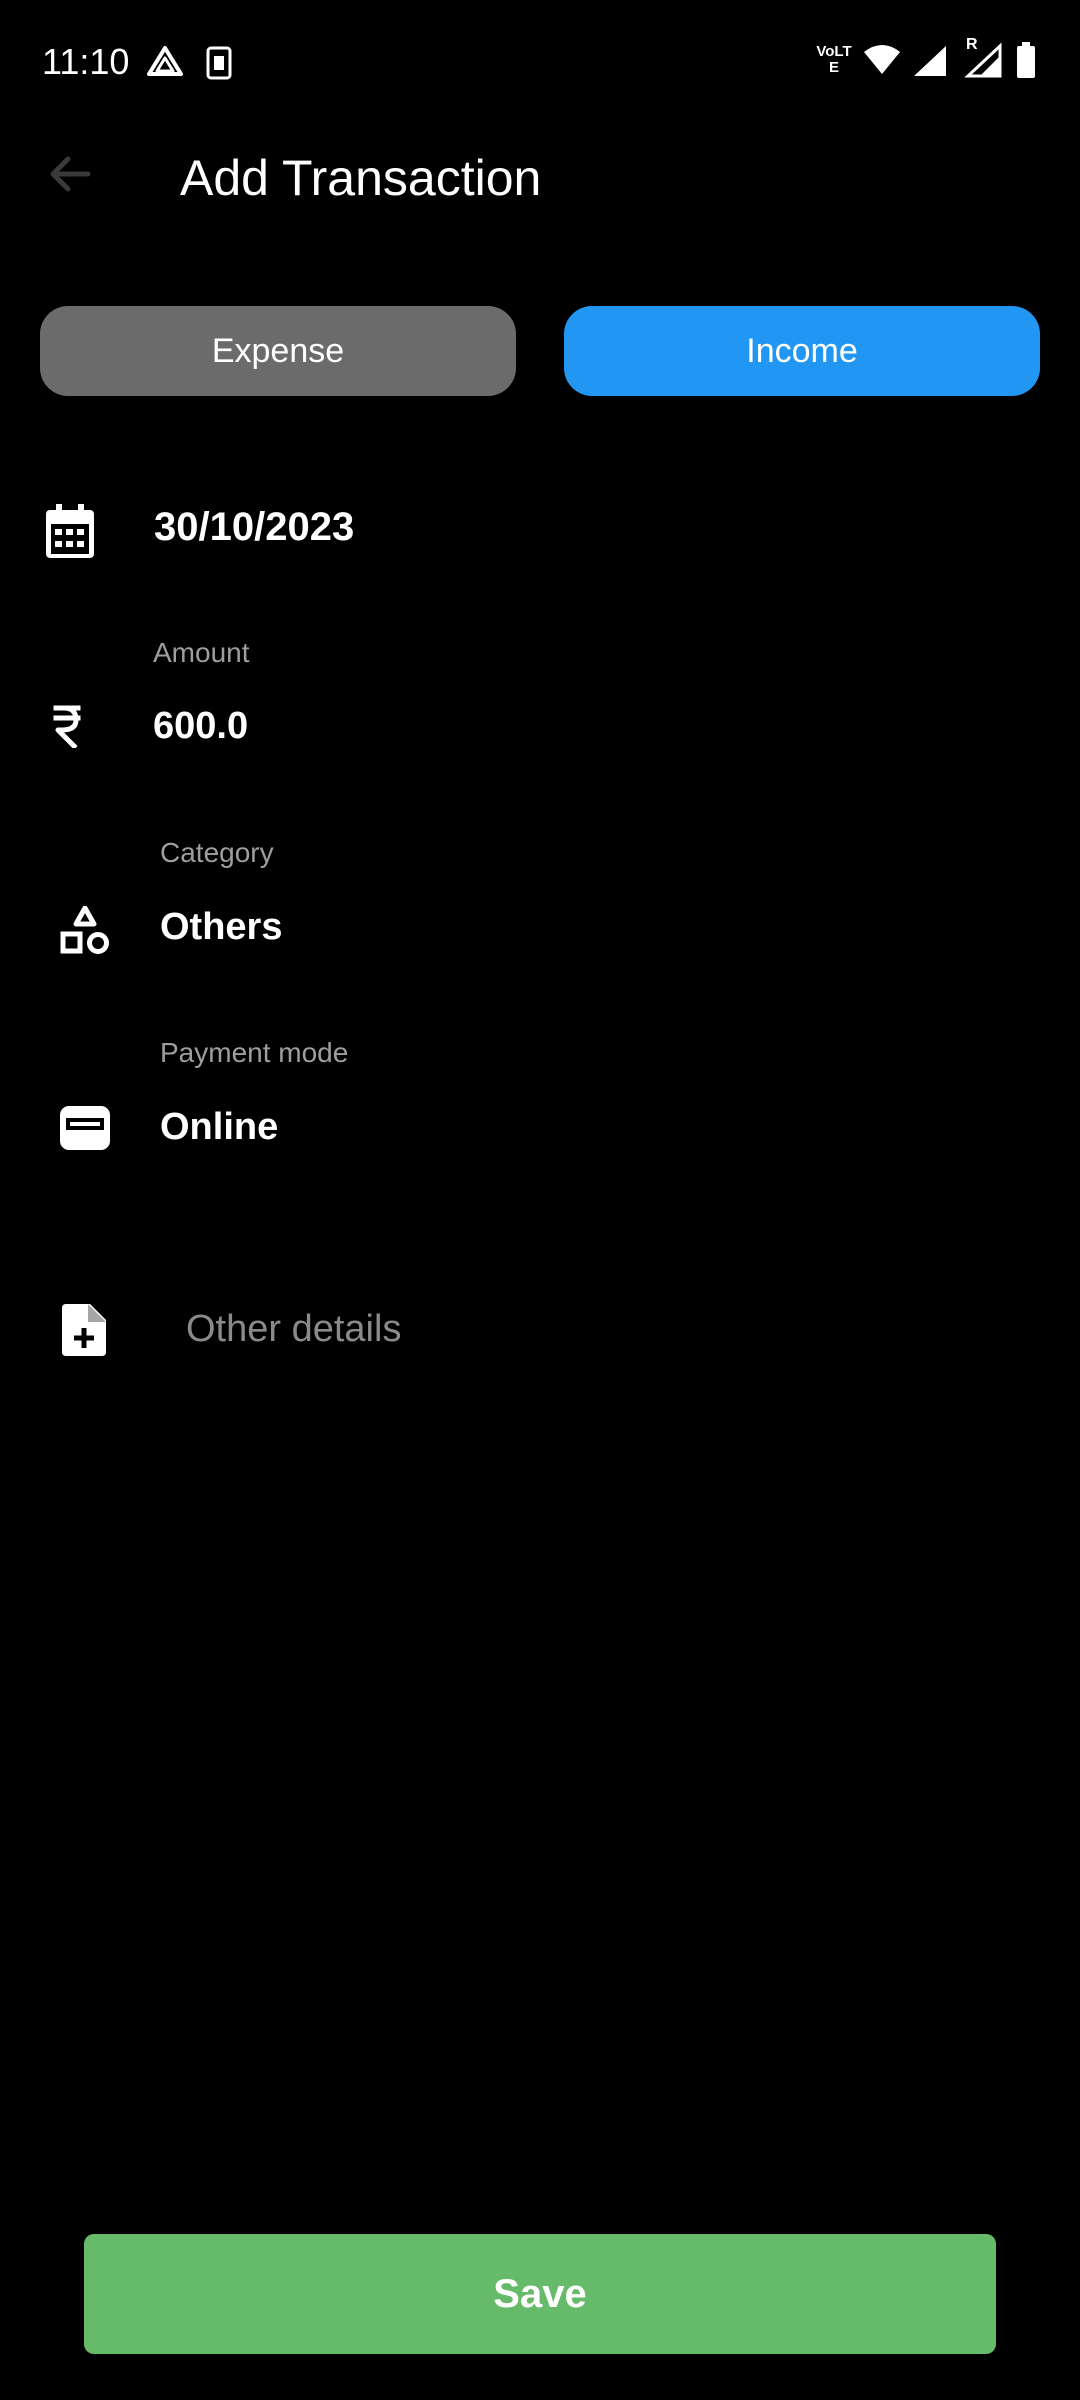 The image size is (1080, 2400). I want to click on back-button, so click(70, 176).